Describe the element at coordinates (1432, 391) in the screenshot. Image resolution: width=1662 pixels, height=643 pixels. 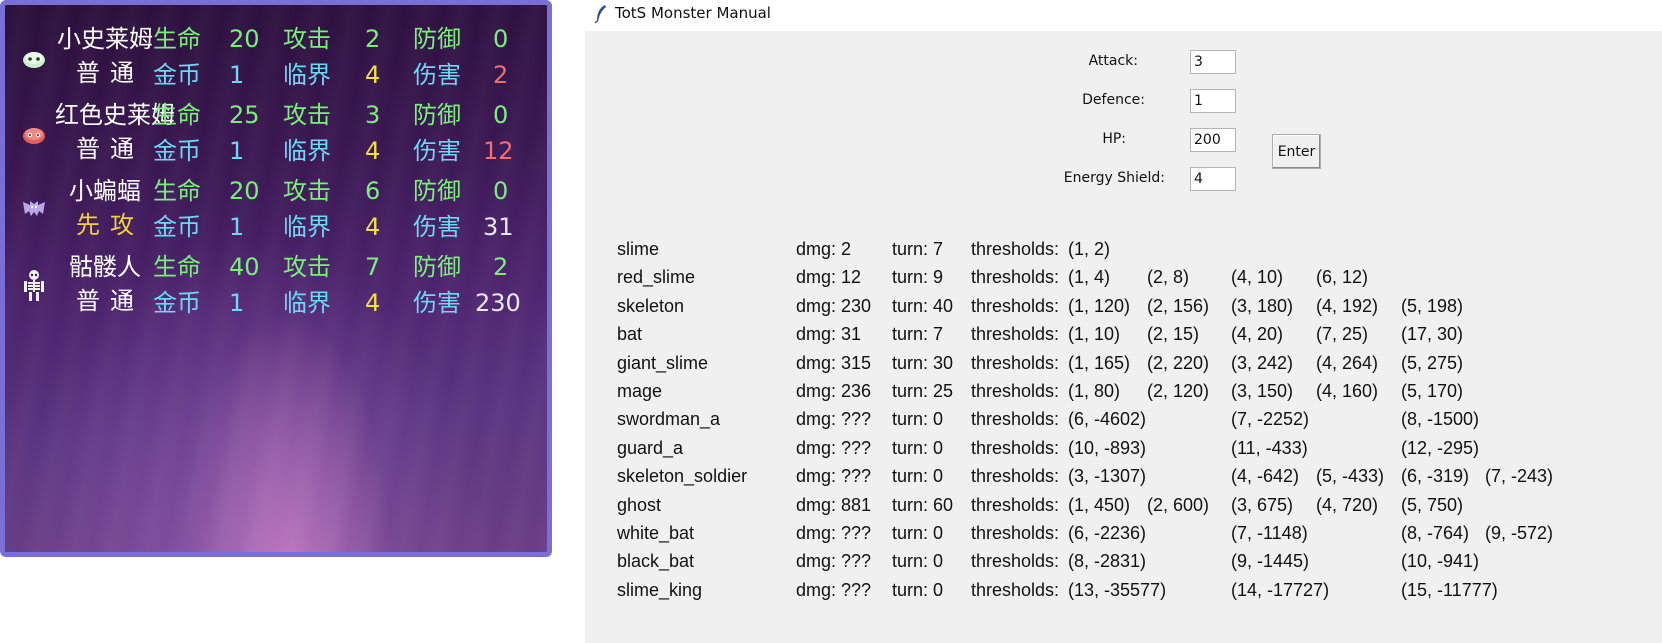
I see `threshold-value: (5, 170)` at that location.